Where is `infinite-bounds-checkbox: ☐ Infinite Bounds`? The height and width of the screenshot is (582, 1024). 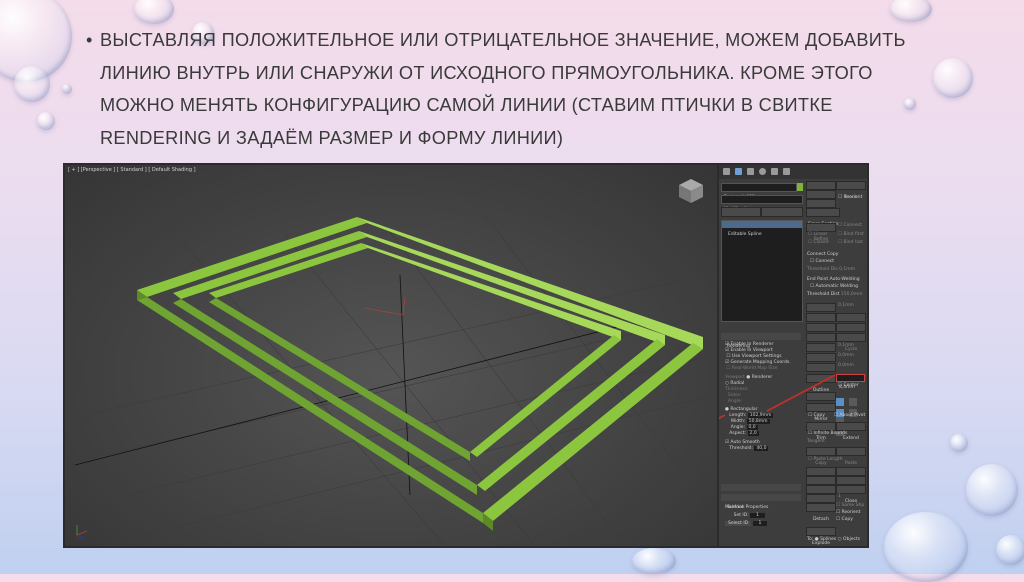
infinite-bounds-checkbox: ☐ Infinite Bounds is located at coordinates (827, 433).